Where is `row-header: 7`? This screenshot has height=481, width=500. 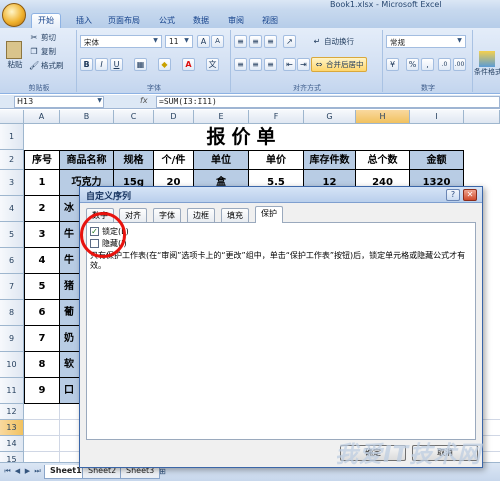 row-header: 7 is located at coordinates (12, 287).